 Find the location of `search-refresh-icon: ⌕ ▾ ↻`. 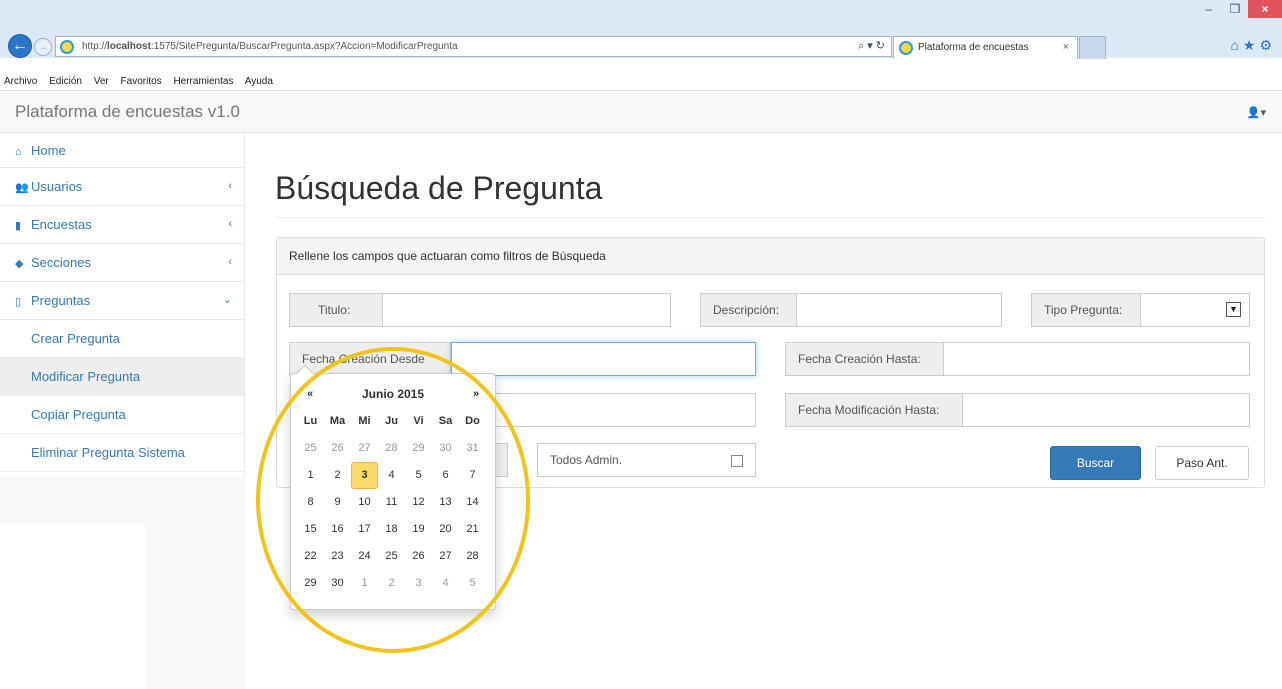

search-refresh-icon: ⌕ ▾ ↻ is located at coordinates (871, 46).